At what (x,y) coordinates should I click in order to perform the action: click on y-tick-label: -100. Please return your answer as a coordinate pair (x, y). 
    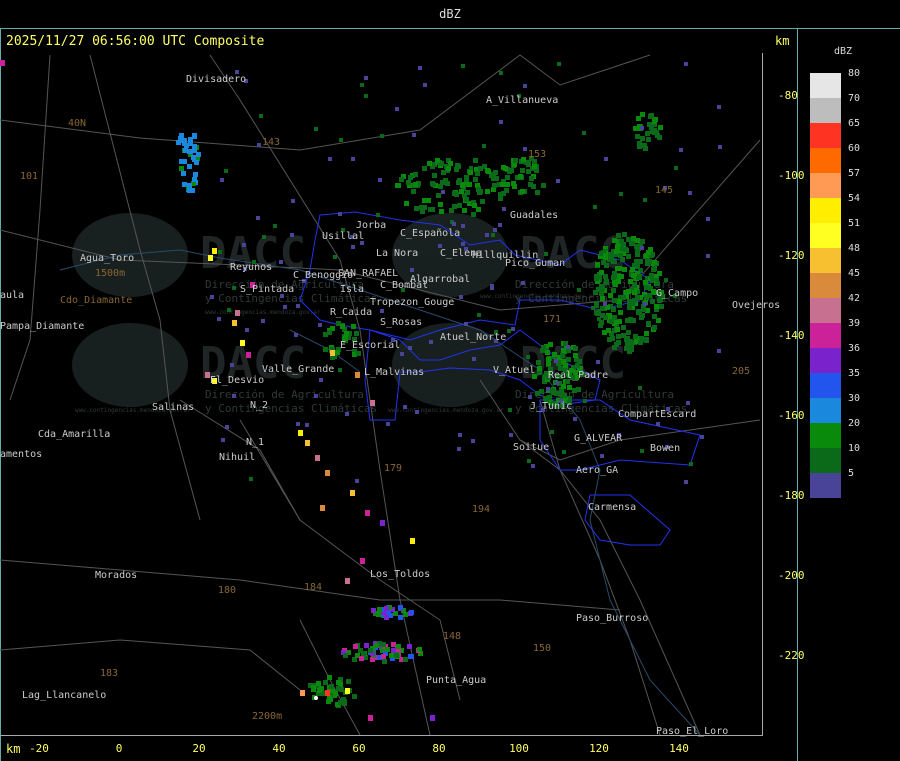
    Looking at the image, I should click on (791, 175).